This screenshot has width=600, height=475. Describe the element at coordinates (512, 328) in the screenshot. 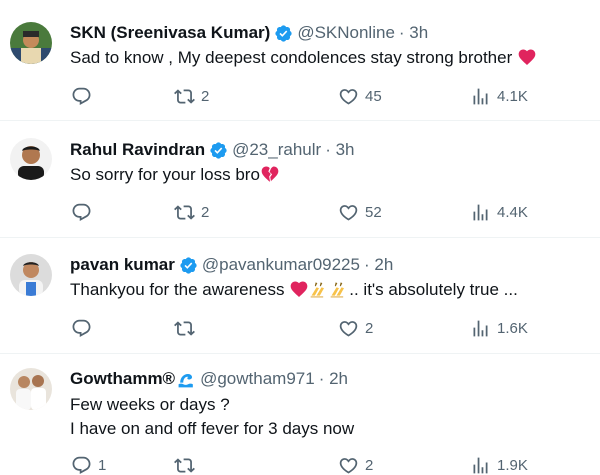

I see `view-count: 1.6K` at that location.